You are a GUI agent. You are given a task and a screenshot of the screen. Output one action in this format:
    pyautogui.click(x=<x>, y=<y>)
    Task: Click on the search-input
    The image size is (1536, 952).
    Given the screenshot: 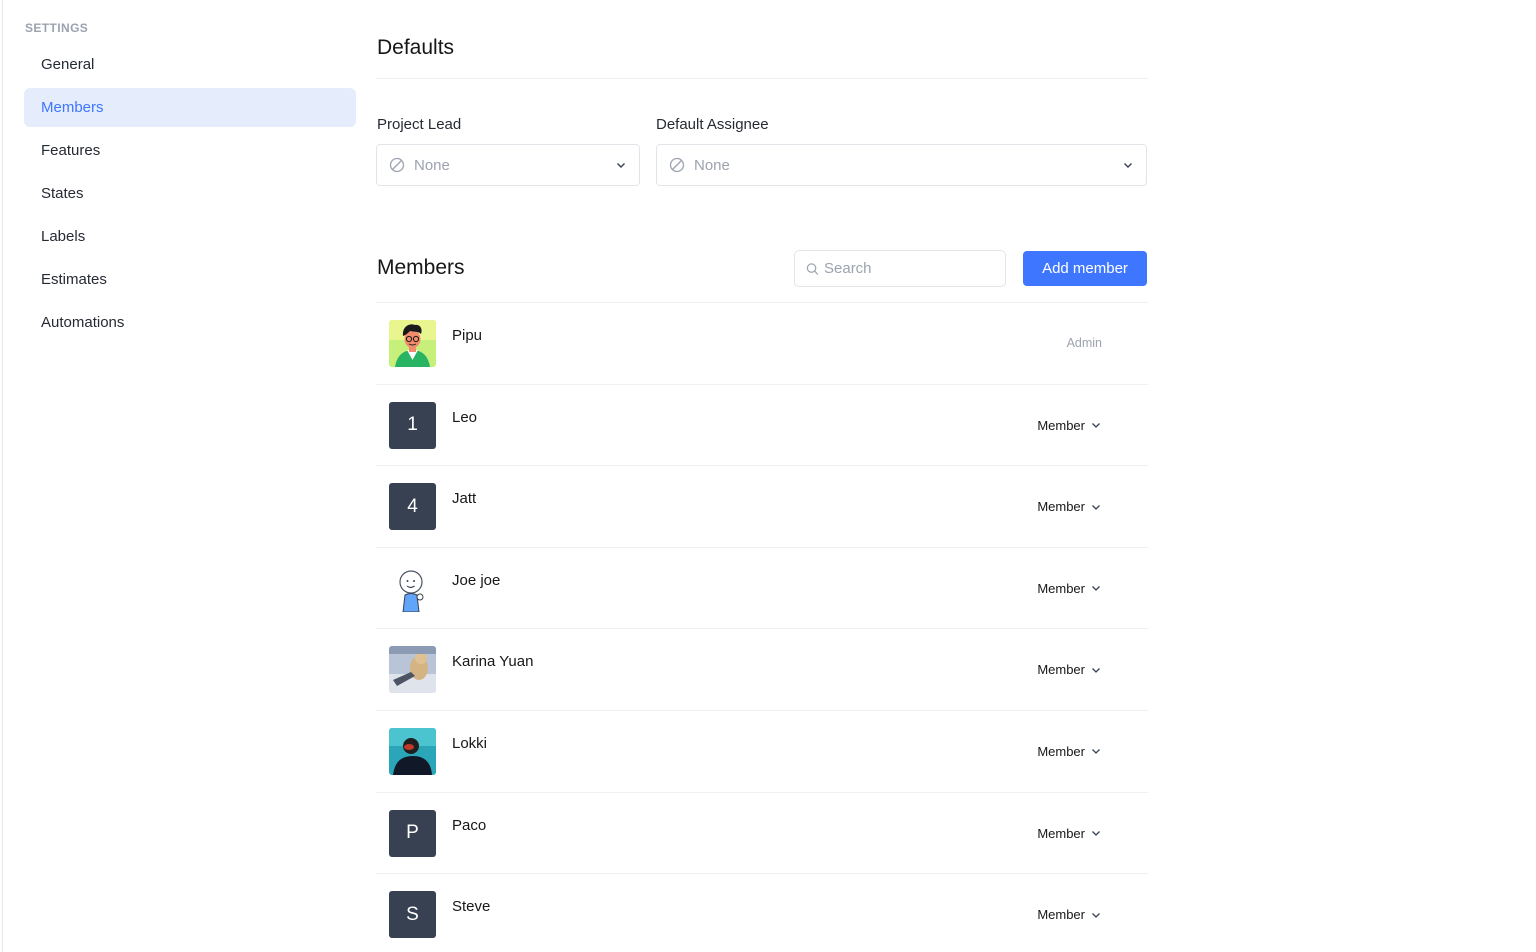 What is the action you would take?
    pyautogui.click(x=909, y=268)
    